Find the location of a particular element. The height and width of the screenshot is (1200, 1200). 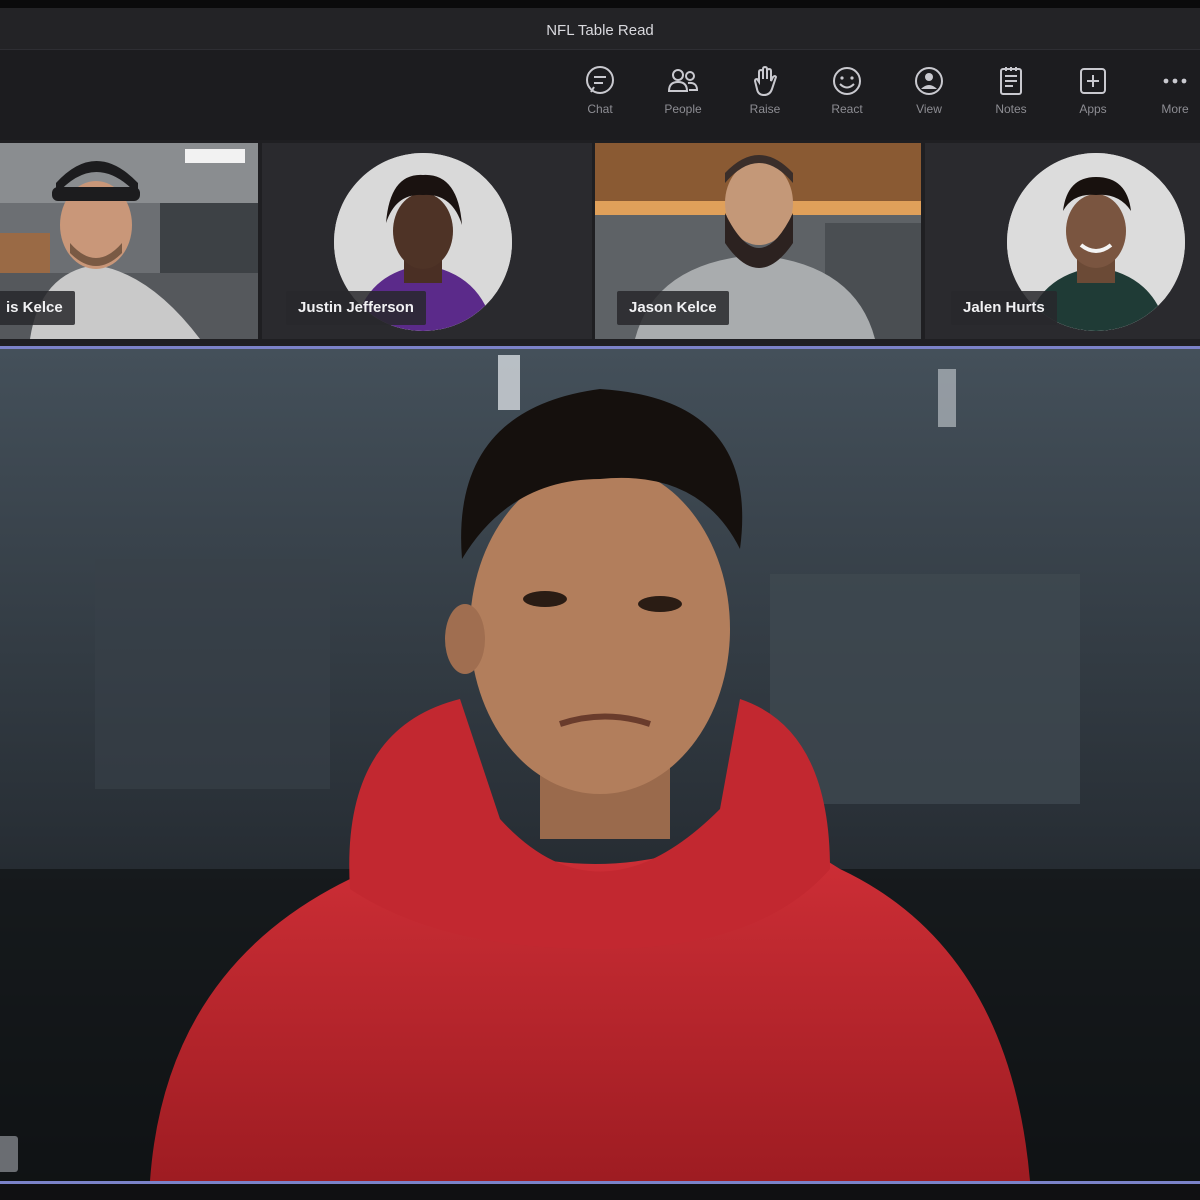

participant-tile-video: Jason Kelce is located at coordinates (758, 241).